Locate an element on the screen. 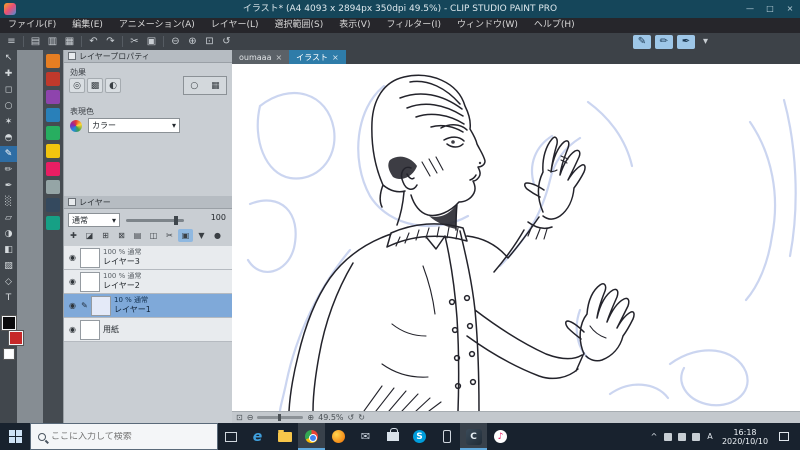 The height and width of the screenshot is (450, 800). taskbar-icon-explorer is located at coordinates (284, 436).